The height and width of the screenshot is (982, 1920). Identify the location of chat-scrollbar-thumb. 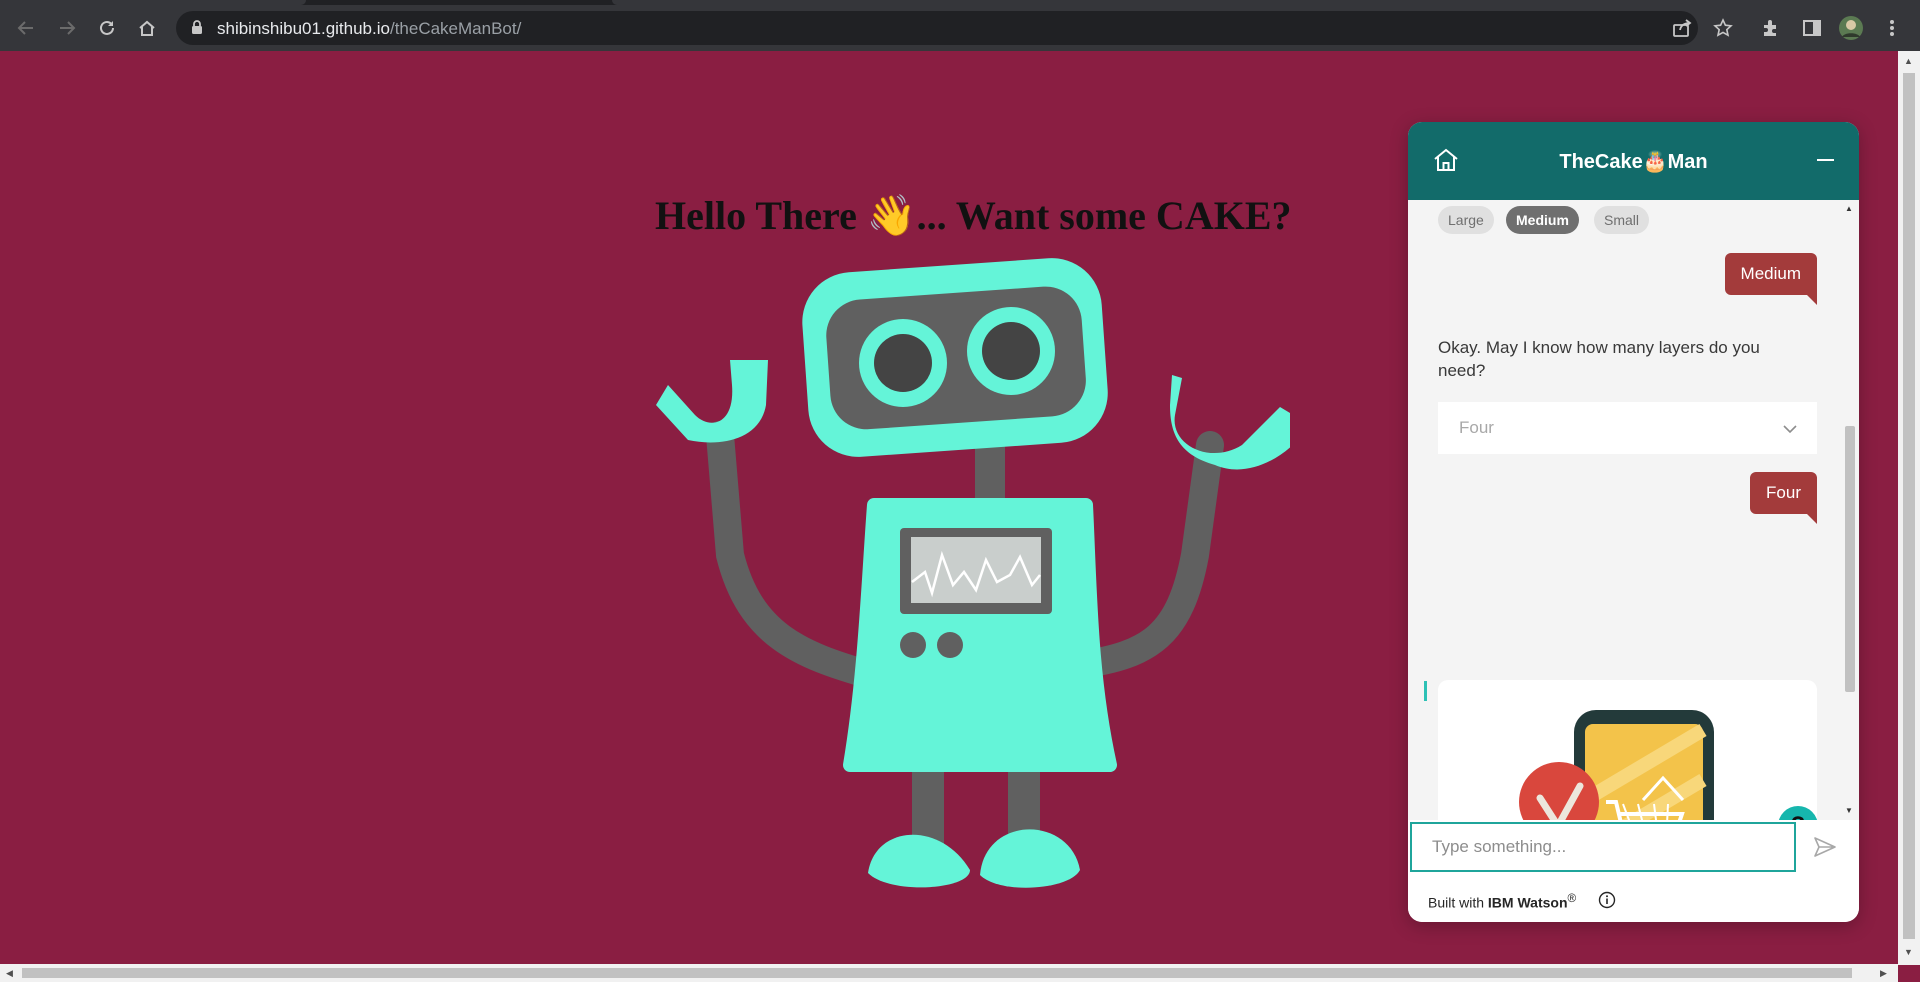
(1850, 559).